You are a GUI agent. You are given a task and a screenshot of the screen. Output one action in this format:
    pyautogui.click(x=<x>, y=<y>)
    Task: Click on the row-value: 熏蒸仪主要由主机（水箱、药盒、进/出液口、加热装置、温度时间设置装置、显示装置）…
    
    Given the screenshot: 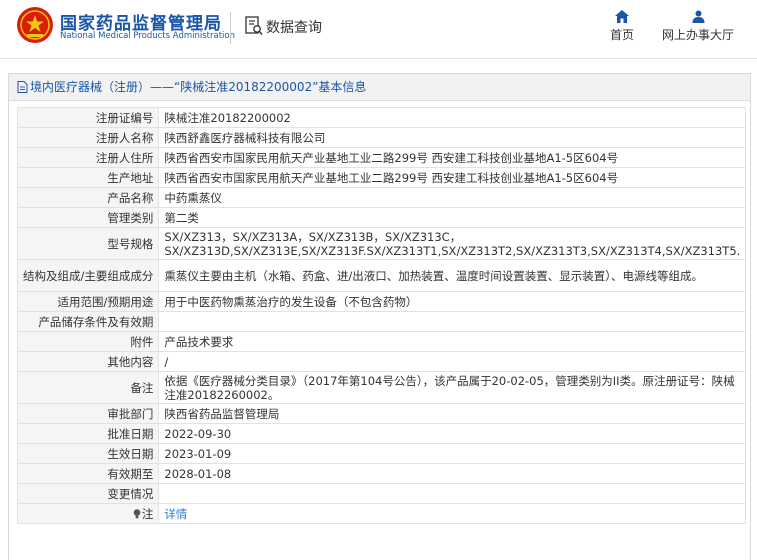 What is the action you would take?
    pyautogui.click(x=452, y=275)
    